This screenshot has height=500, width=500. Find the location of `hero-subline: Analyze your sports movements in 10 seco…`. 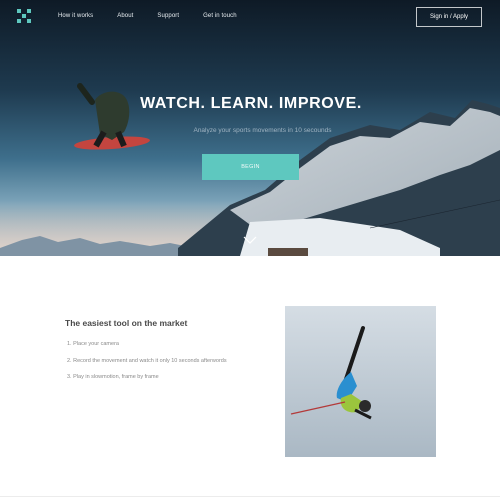

hero-subline: Analyze your sports movements in 10 seco… is located at coordinates (262, 130).